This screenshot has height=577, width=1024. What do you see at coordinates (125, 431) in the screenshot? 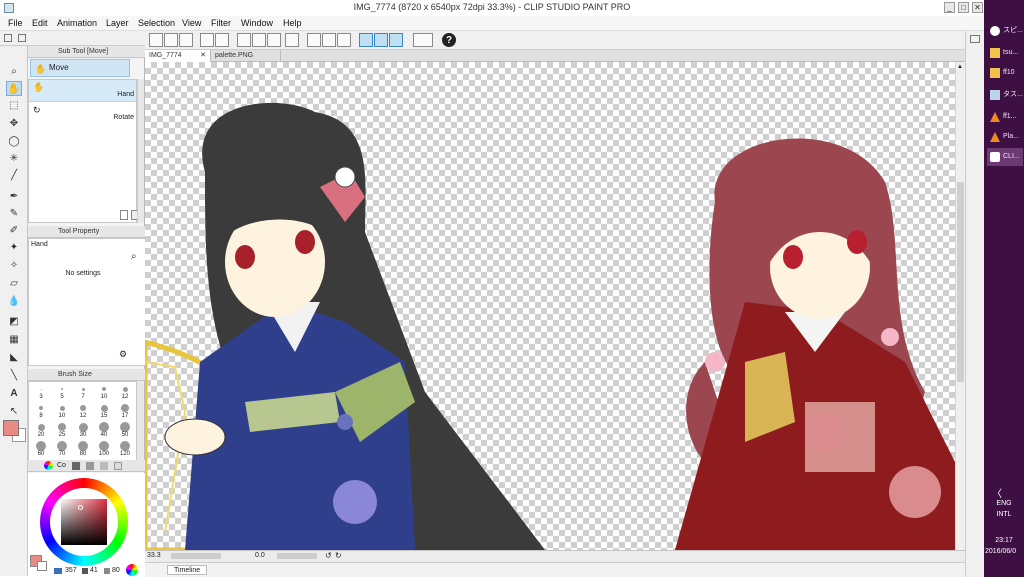
I see `brush-size-option: 50` at bounding box center [125, 431].